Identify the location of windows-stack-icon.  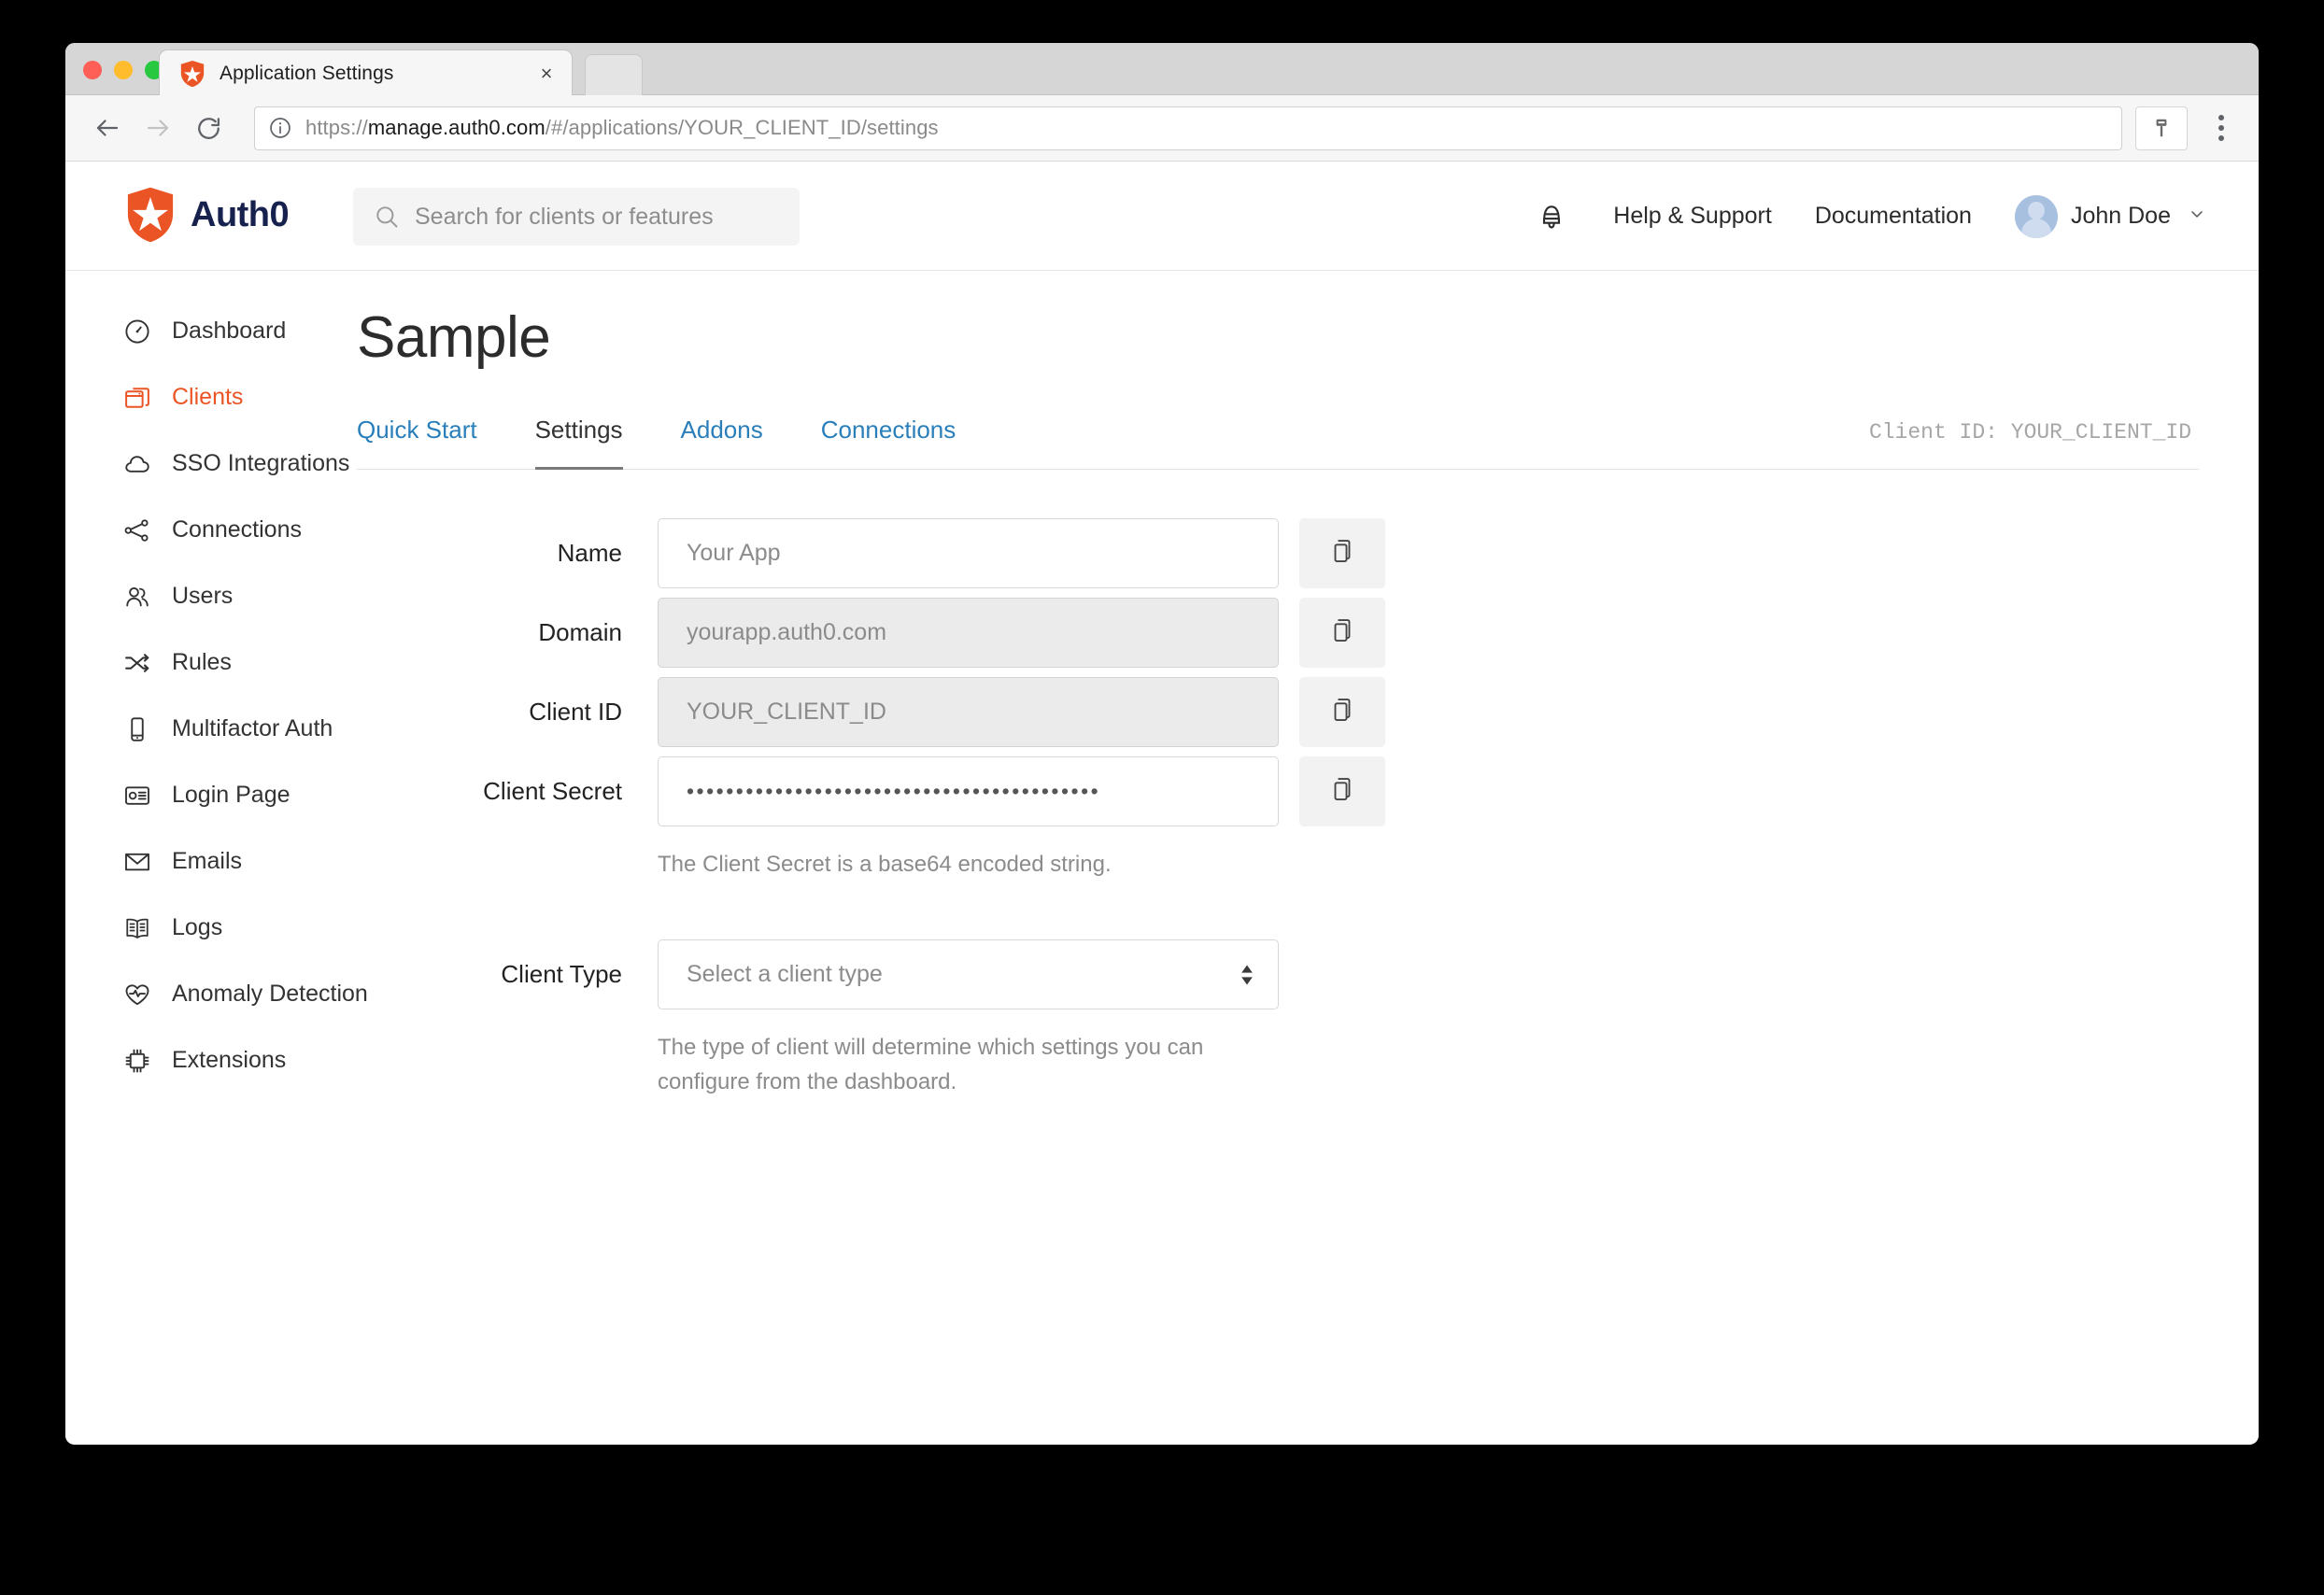
(137, 398).